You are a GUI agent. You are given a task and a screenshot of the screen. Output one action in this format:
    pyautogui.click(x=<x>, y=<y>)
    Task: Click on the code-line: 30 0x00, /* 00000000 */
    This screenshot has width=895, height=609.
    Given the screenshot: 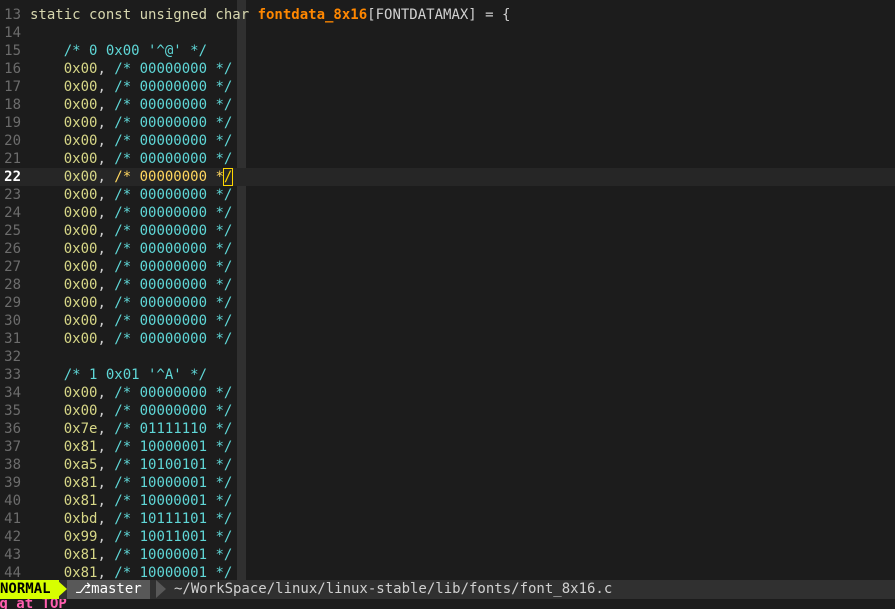 What is the action you would take?
    pyautogui.click(x=447, y=321)
    